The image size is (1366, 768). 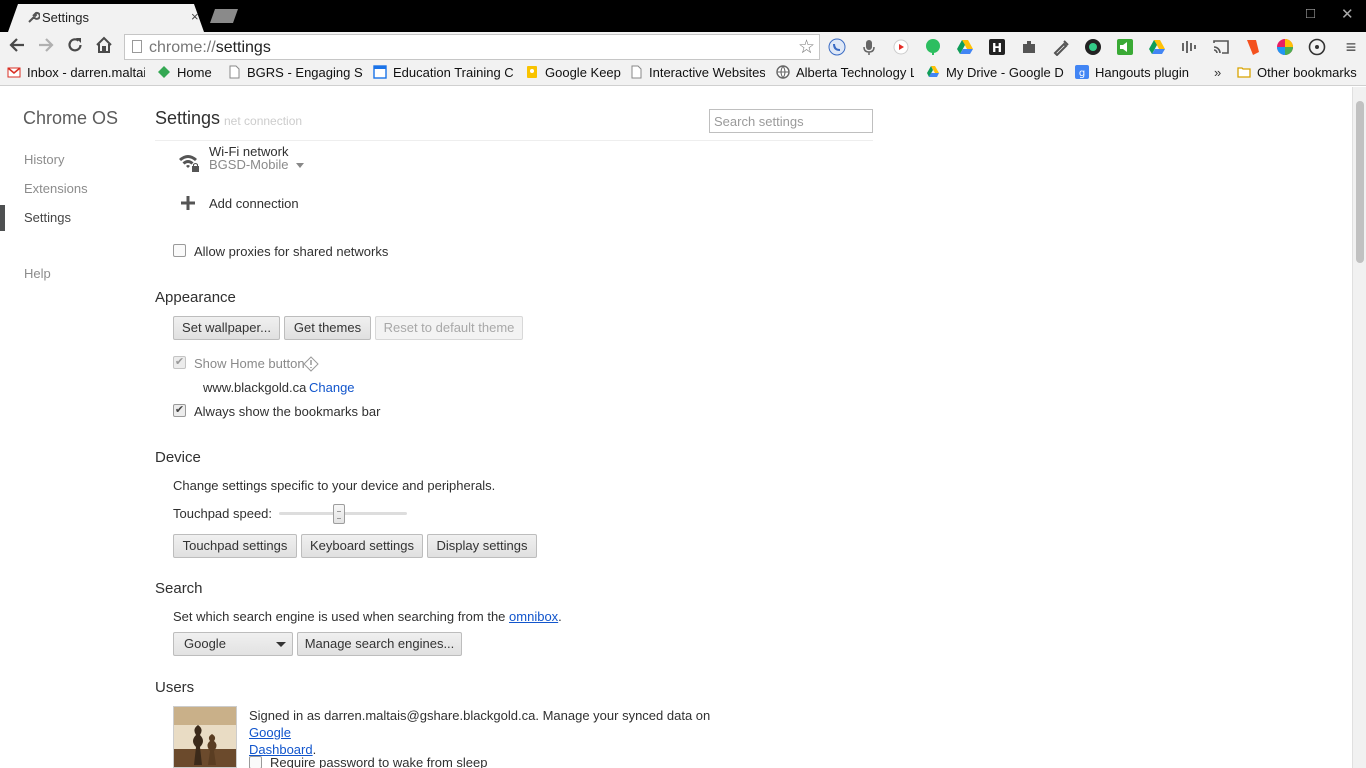 I want to click on evernote-icon, so click(x=933, y=47).